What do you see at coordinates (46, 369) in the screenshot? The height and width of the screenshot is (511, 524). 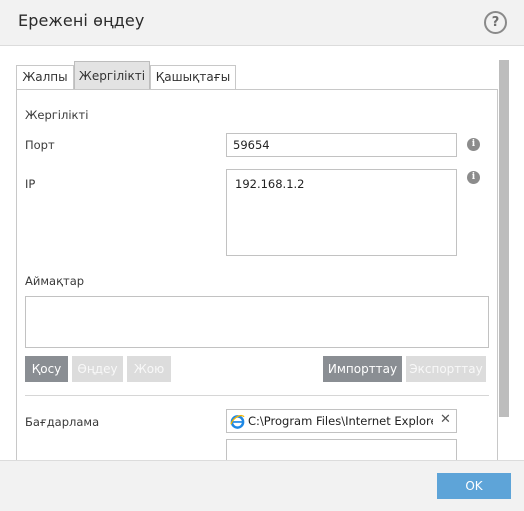 I see `add-zone-button: Қосу` at bounding box center [46, 369].